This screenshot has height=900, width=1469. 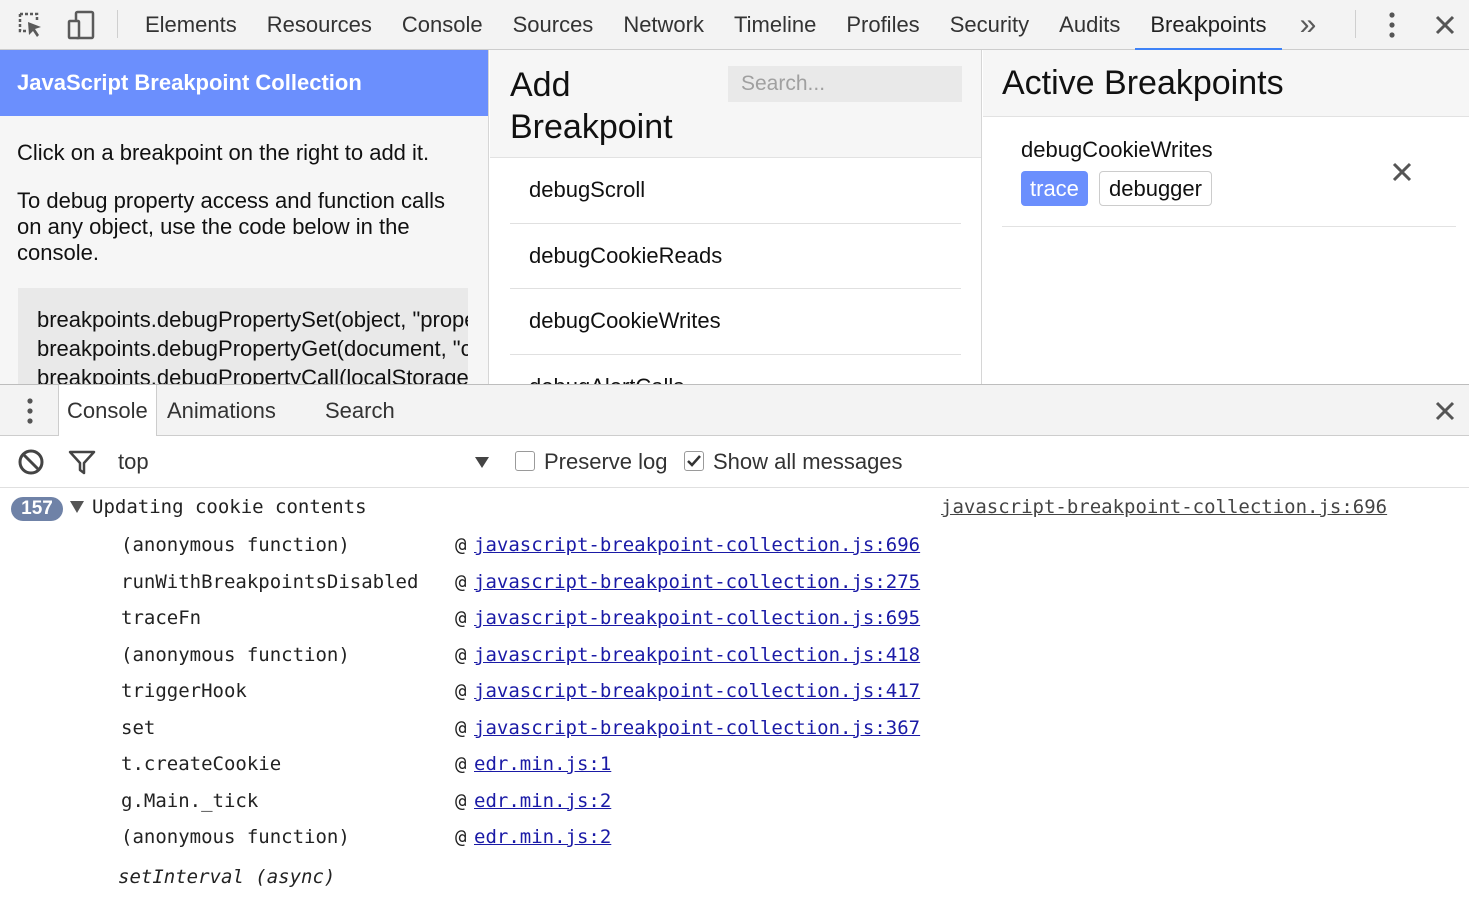 What do you see at coordinates (1054, 188) in the screenshot?
I see `trace-toggle-button: trace` at bounding box center [1054, 188].